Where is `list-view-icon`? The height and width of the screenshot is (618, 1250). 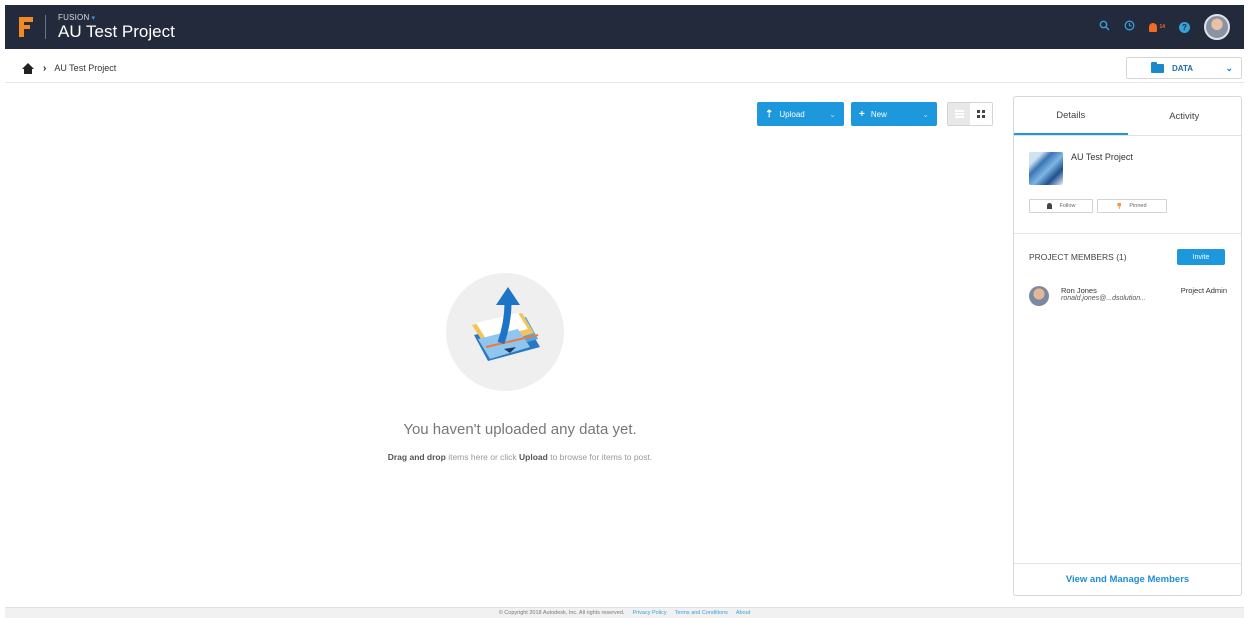
list-view-icon is located at coordinates (959, 114).